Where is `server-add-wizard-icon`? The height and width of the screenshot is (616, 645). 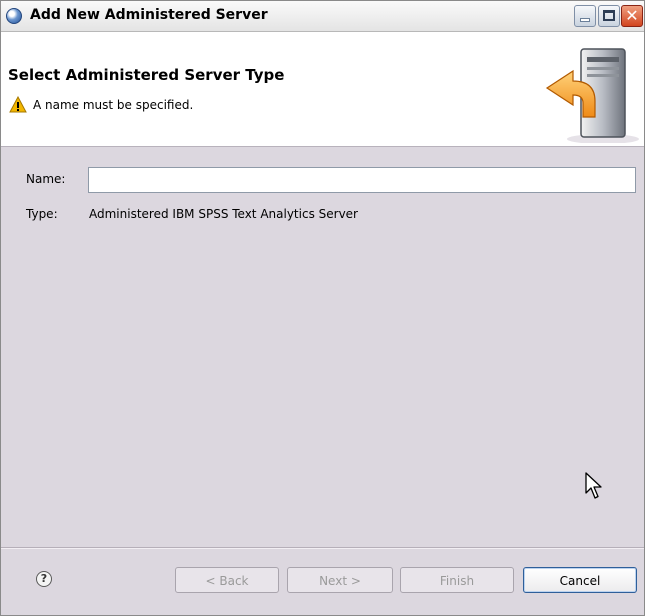 server-add-wizard-icon is located at coordinates (592, 95).